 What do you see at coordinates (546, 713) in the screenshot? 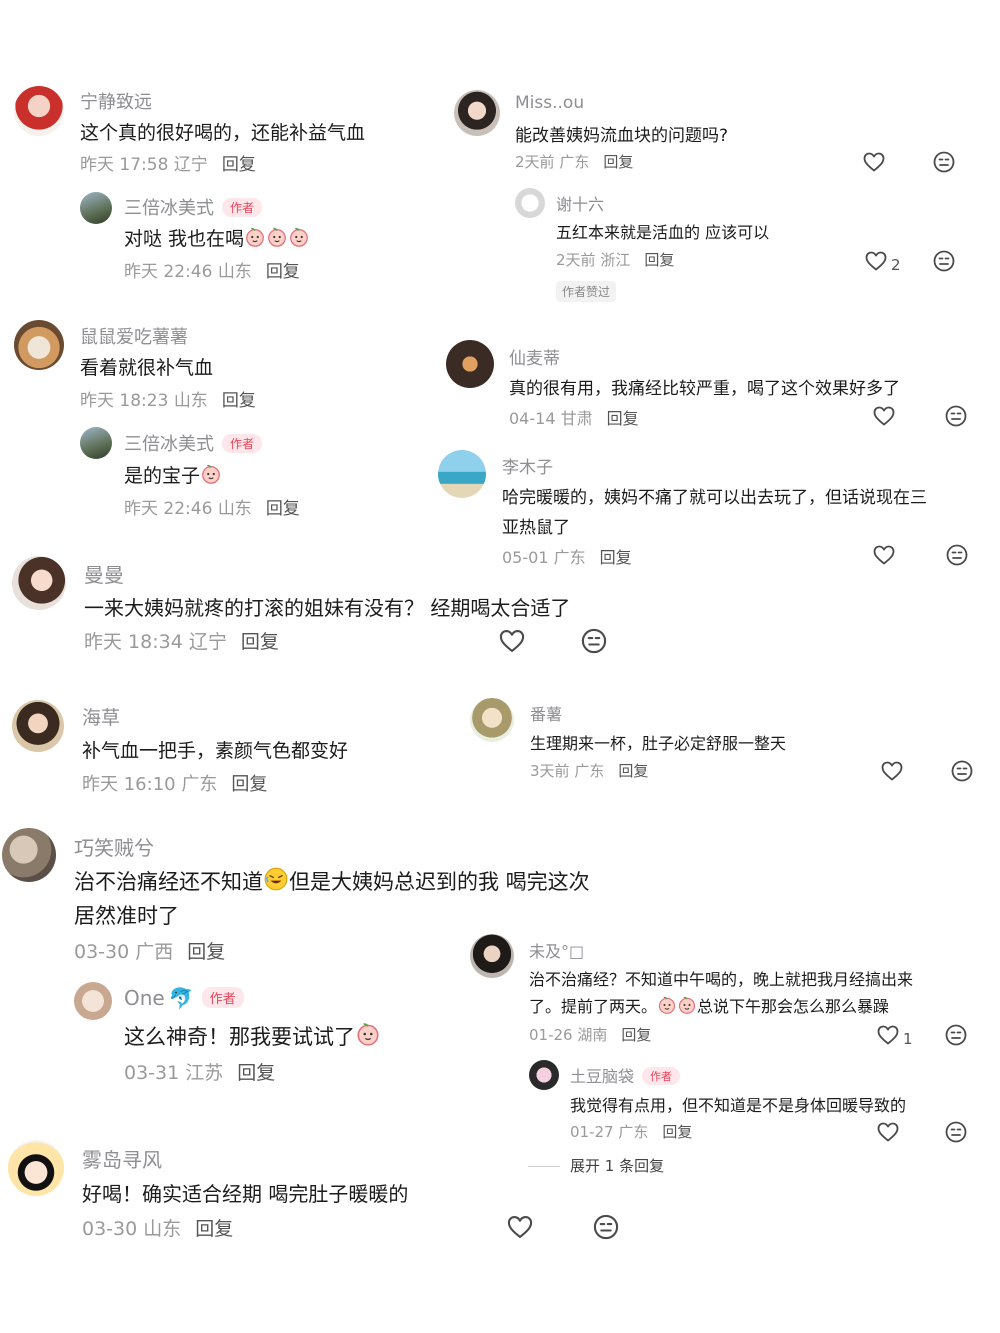
I see `comment-username: 番薯` at bounding box center [546, 713].